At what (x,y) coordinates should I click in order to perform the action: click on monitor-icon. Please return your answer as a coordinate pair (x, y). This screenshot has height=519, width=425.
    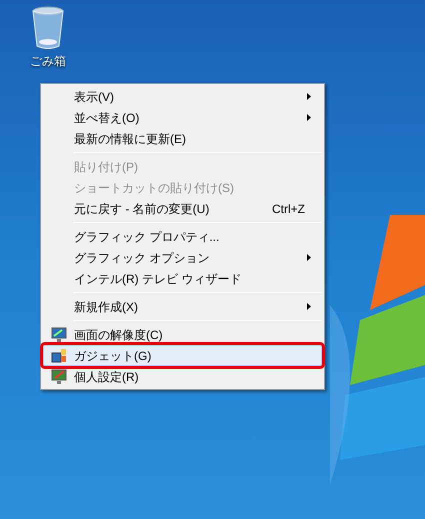
    Looking at the image, I should click on (59, 334).